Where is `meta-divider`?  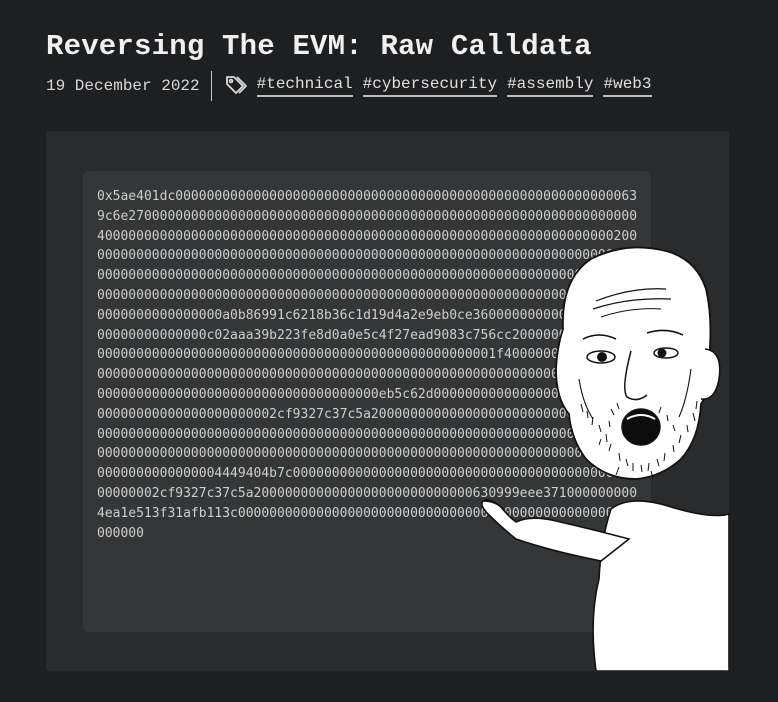 meta-divider is located at coordinates (211, 86).